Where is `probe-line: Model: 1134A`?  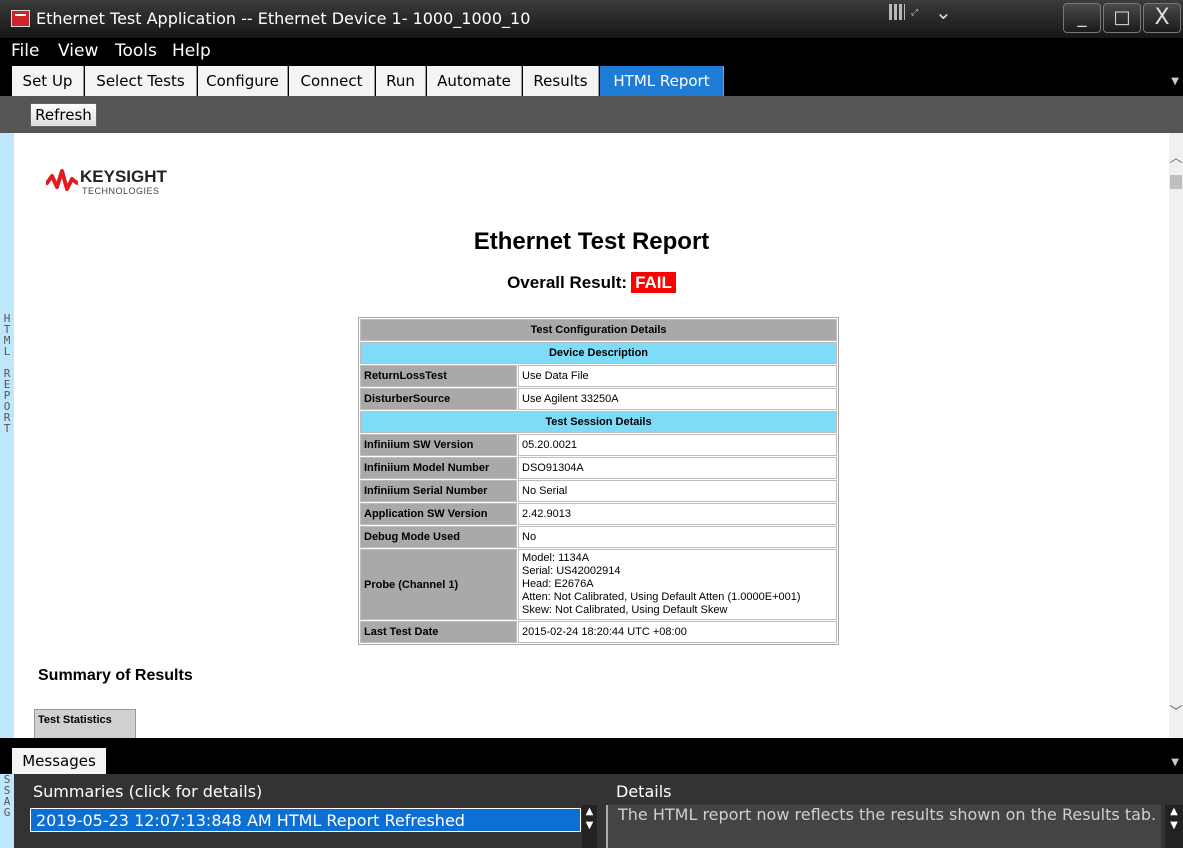 probe-line: Model: 1134A is located at coordinates (556, 558).